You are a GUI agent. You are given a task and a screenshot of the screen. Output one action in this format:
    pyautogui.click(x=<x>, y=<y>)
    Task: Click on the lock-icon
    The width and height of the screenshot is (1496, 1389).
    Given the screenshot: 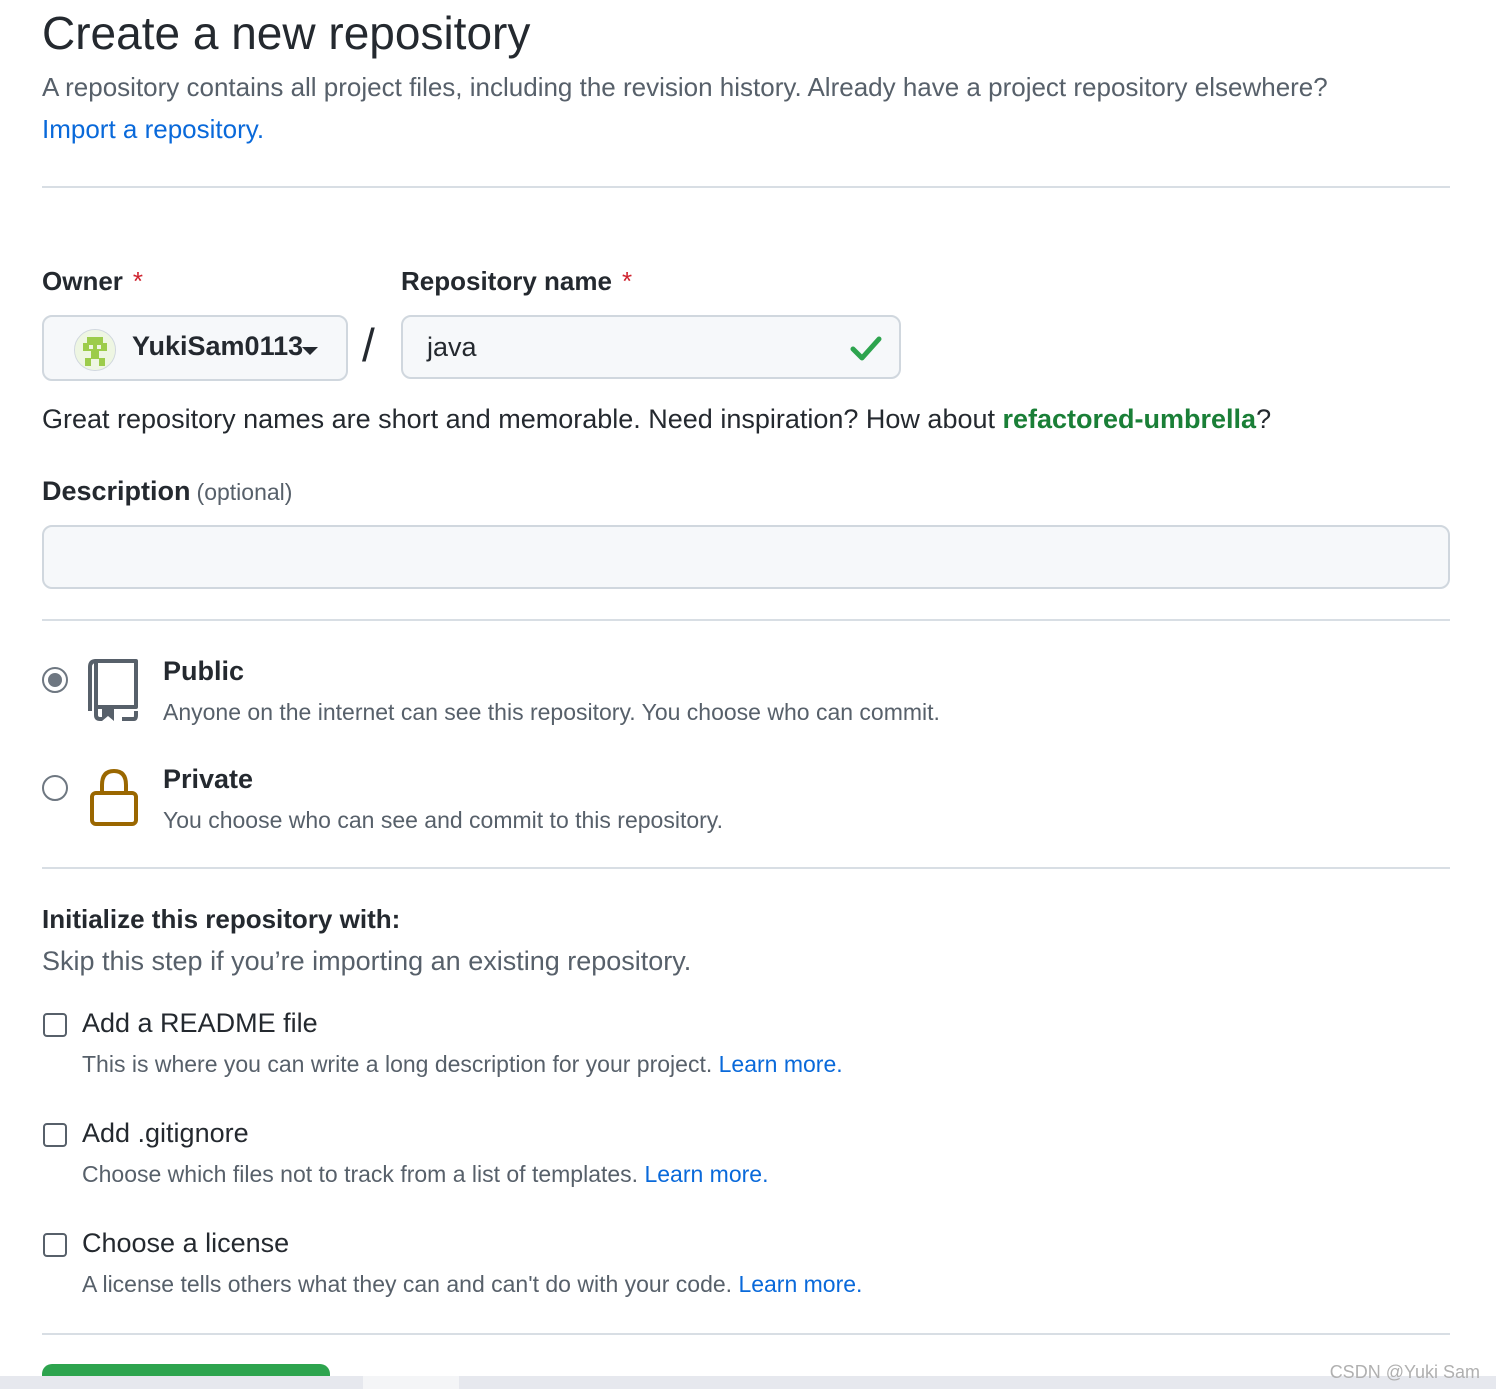 What is the action you would take?
    pyautogui.click(x=114, y=798)
    